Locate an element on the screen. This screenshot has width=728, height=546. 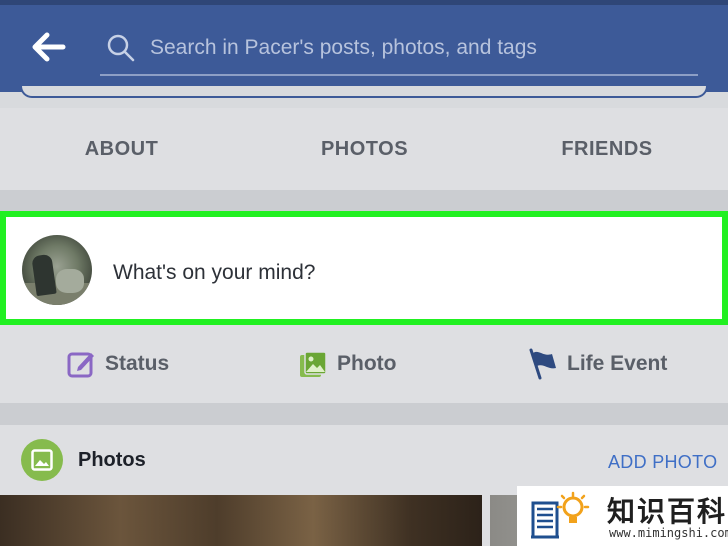
photo-thumbnail is located at coordinates (241, 520).